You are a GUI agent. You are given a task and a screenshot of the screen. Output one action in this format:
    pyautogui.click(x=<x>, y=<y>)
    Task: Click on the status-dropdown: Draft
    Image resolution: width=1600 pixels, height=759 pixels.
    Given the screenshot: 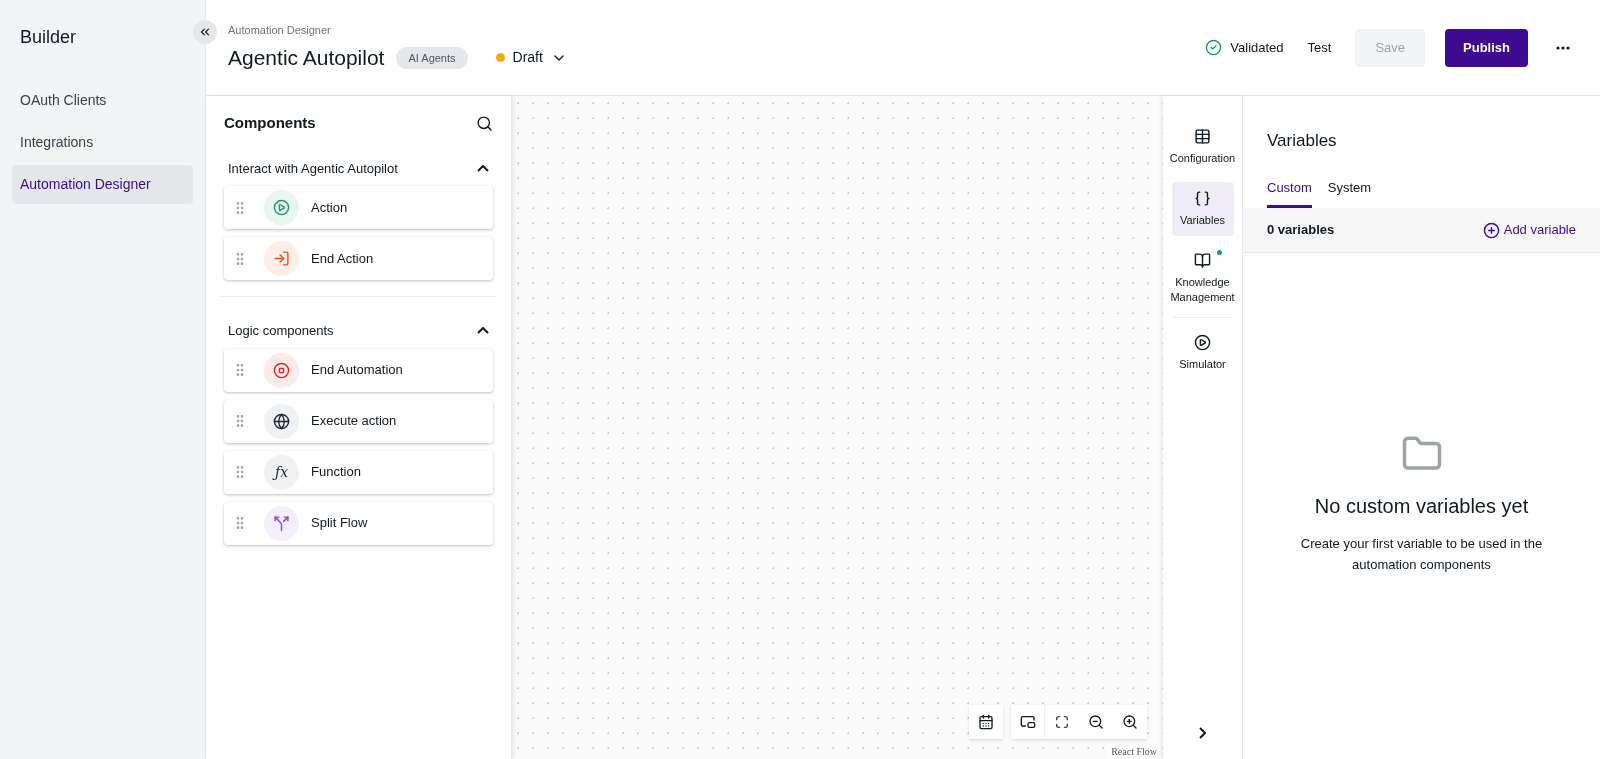 What is the action you would take?
    pyautogui.click(x=531, y=58)
    